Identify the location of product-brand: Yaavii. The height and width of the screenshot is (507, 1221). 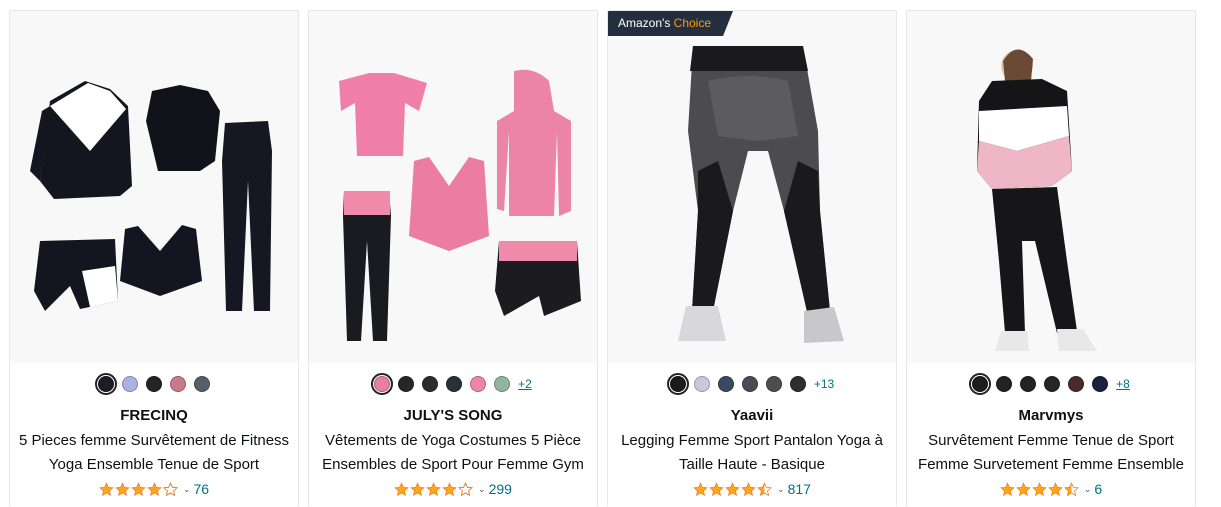
(752, 415).